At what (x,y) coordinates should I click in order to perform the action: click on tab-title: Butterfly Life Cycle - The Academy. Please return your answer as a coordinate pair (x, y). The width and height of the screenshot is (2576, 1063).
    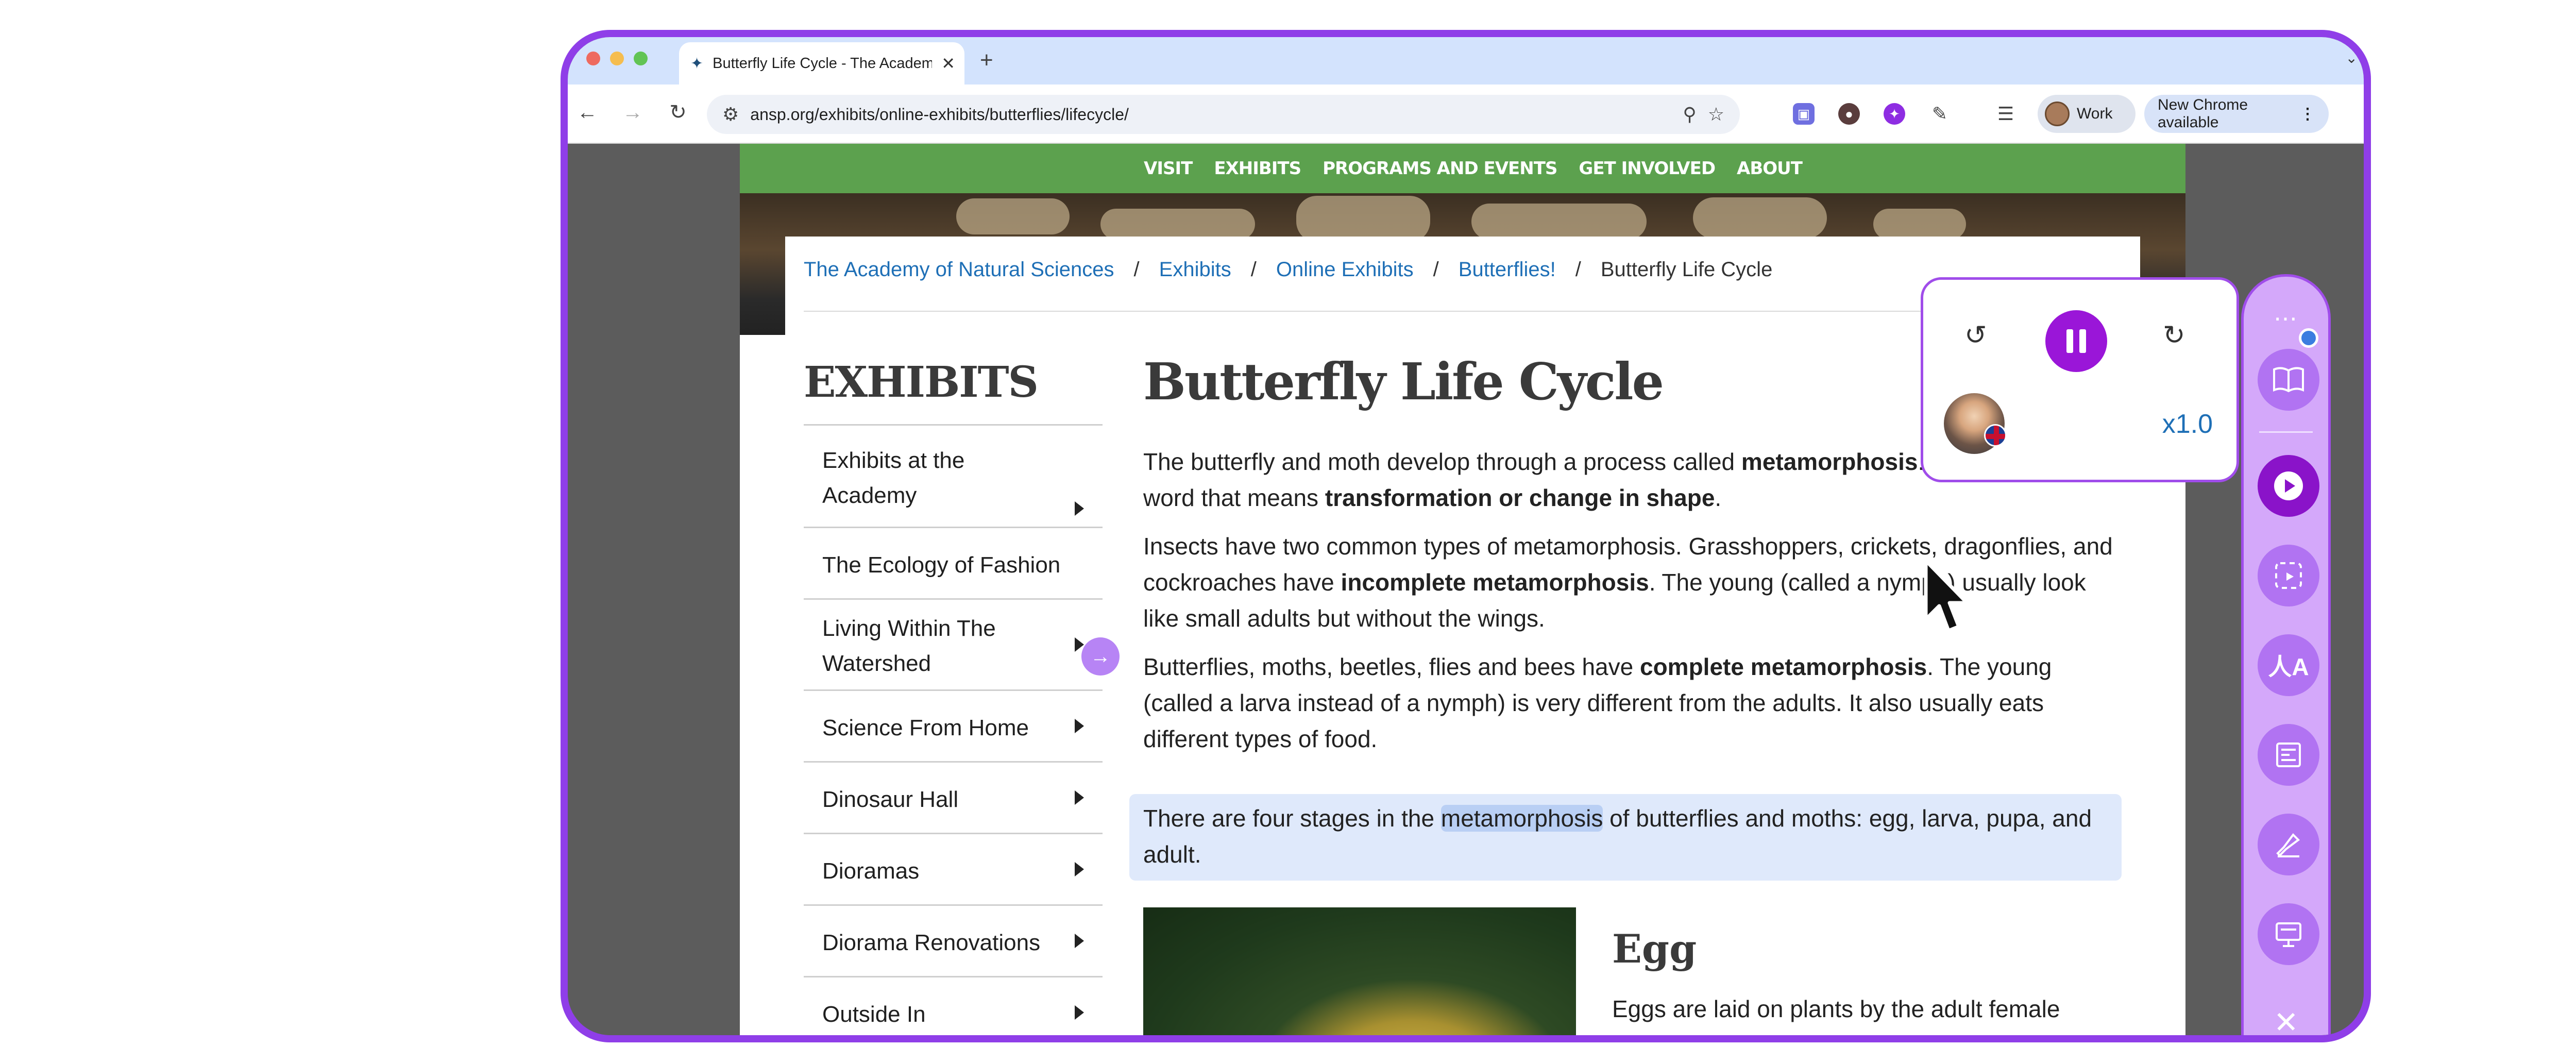
    Looking at the image, I should click on (823, 63).